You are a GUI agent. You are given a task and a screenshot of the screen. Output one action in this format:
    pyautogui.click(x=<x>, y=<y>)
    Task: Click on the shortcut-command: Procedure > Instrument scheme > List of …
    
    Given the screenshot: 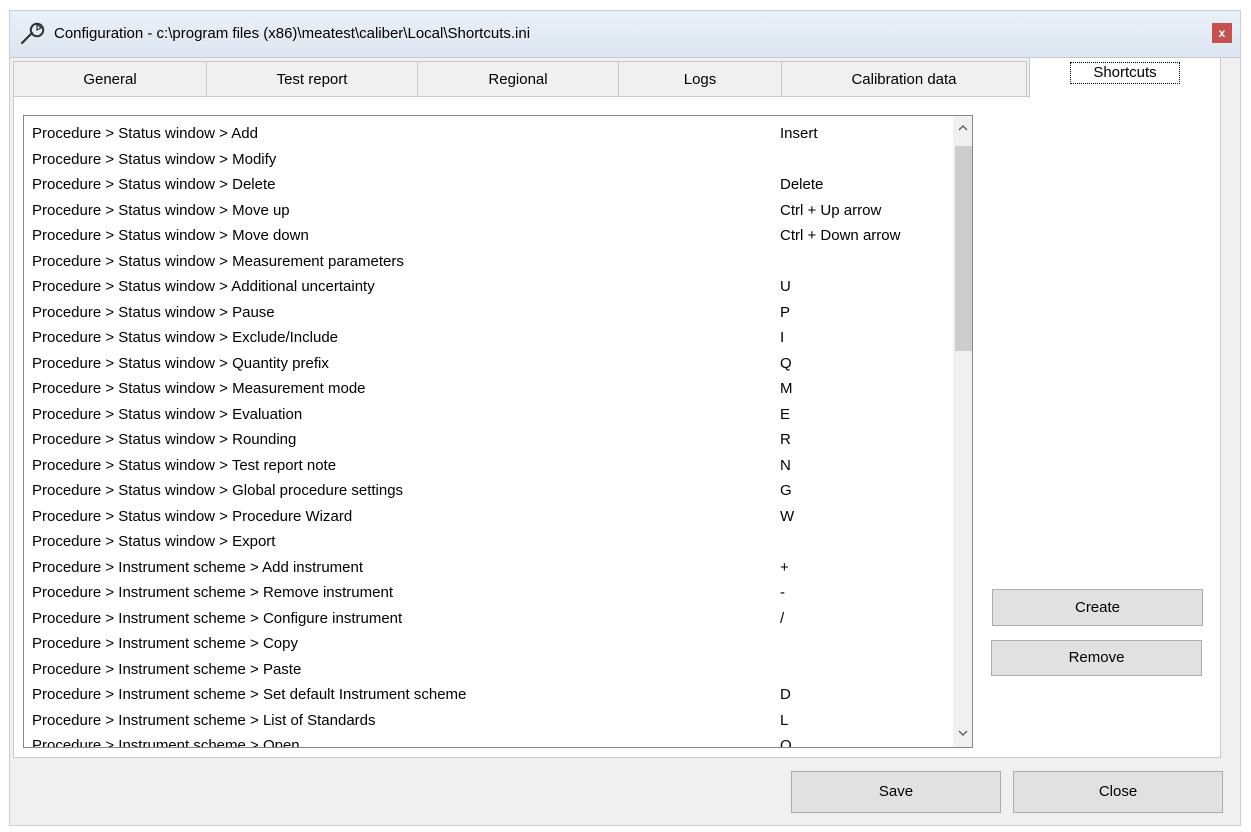 What is the action you would take?
    pyautogui.click(x=204, y=720)
    